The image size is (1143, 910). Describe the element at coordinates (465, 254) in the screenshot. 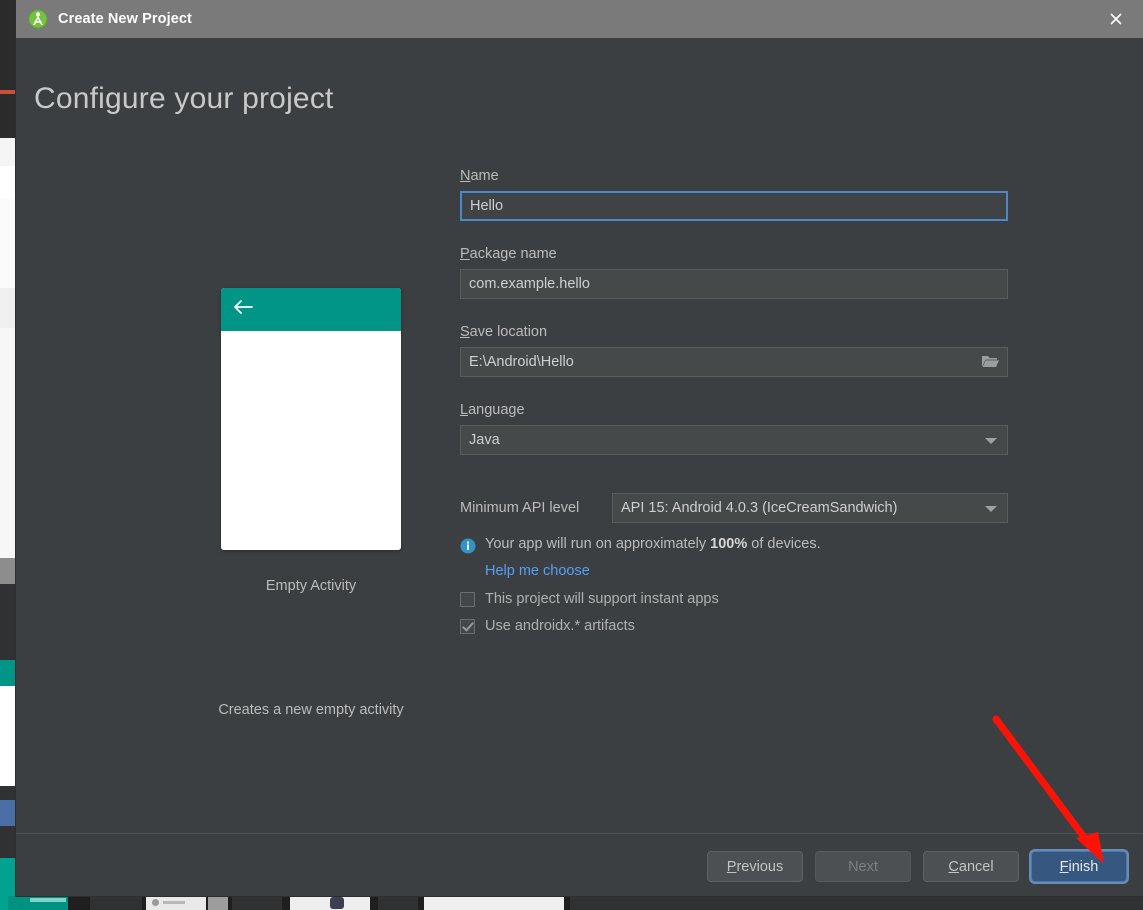

I see `package-name-mnemonic: P` at that location.